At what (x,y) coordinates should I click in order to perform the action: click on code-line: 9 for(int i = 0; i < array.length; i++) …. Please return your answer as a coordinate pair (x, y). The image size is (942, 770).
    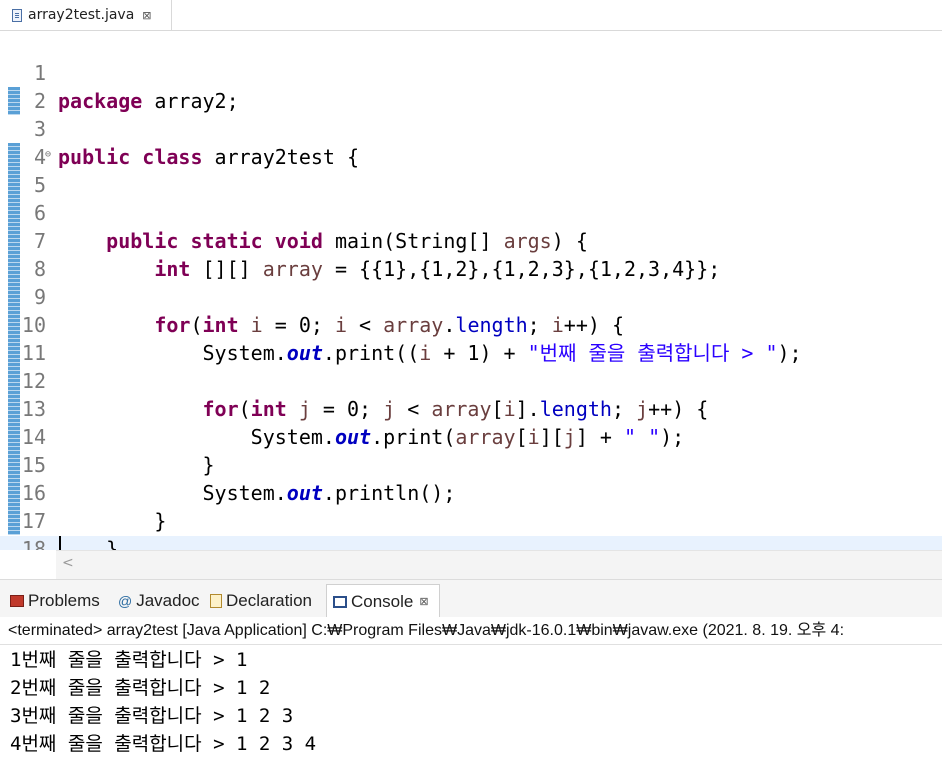
    Looking at the image, I should click on (471, 296).